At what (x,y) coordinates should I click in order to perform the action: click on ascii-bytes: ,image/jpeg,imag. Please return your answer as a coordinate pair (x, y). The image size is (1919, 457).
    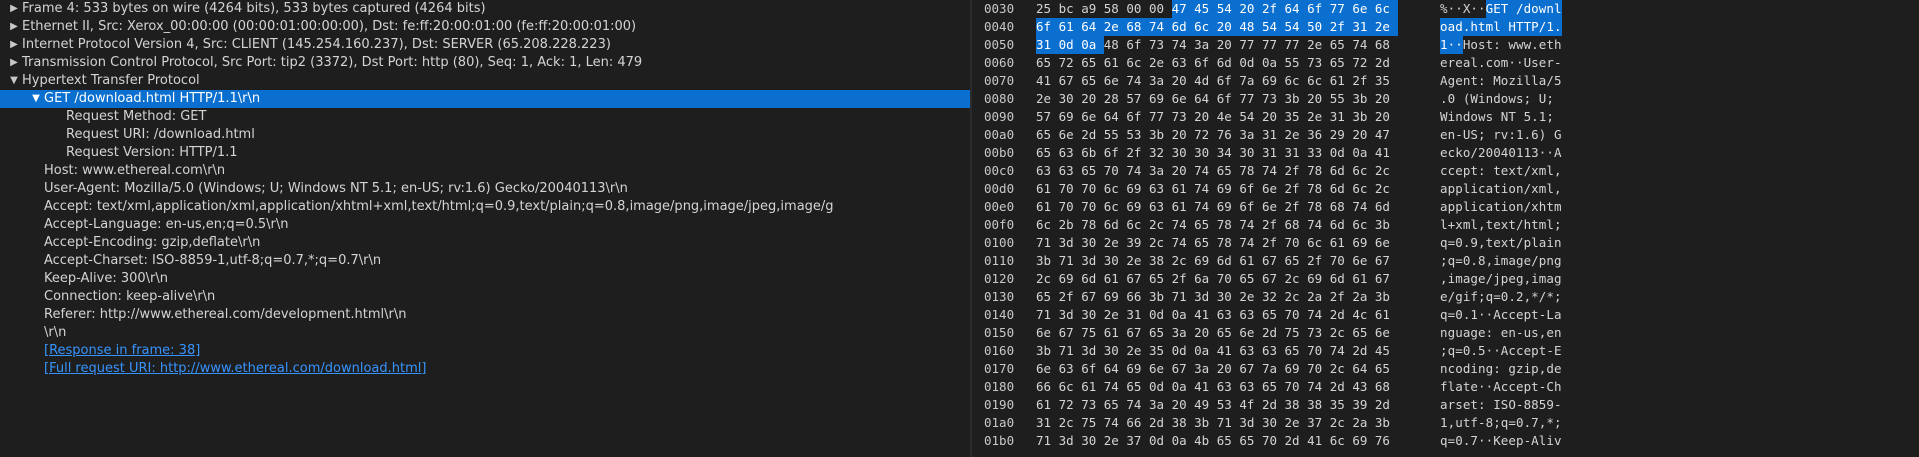
    Looking at the image, I should click on (1501, 279).